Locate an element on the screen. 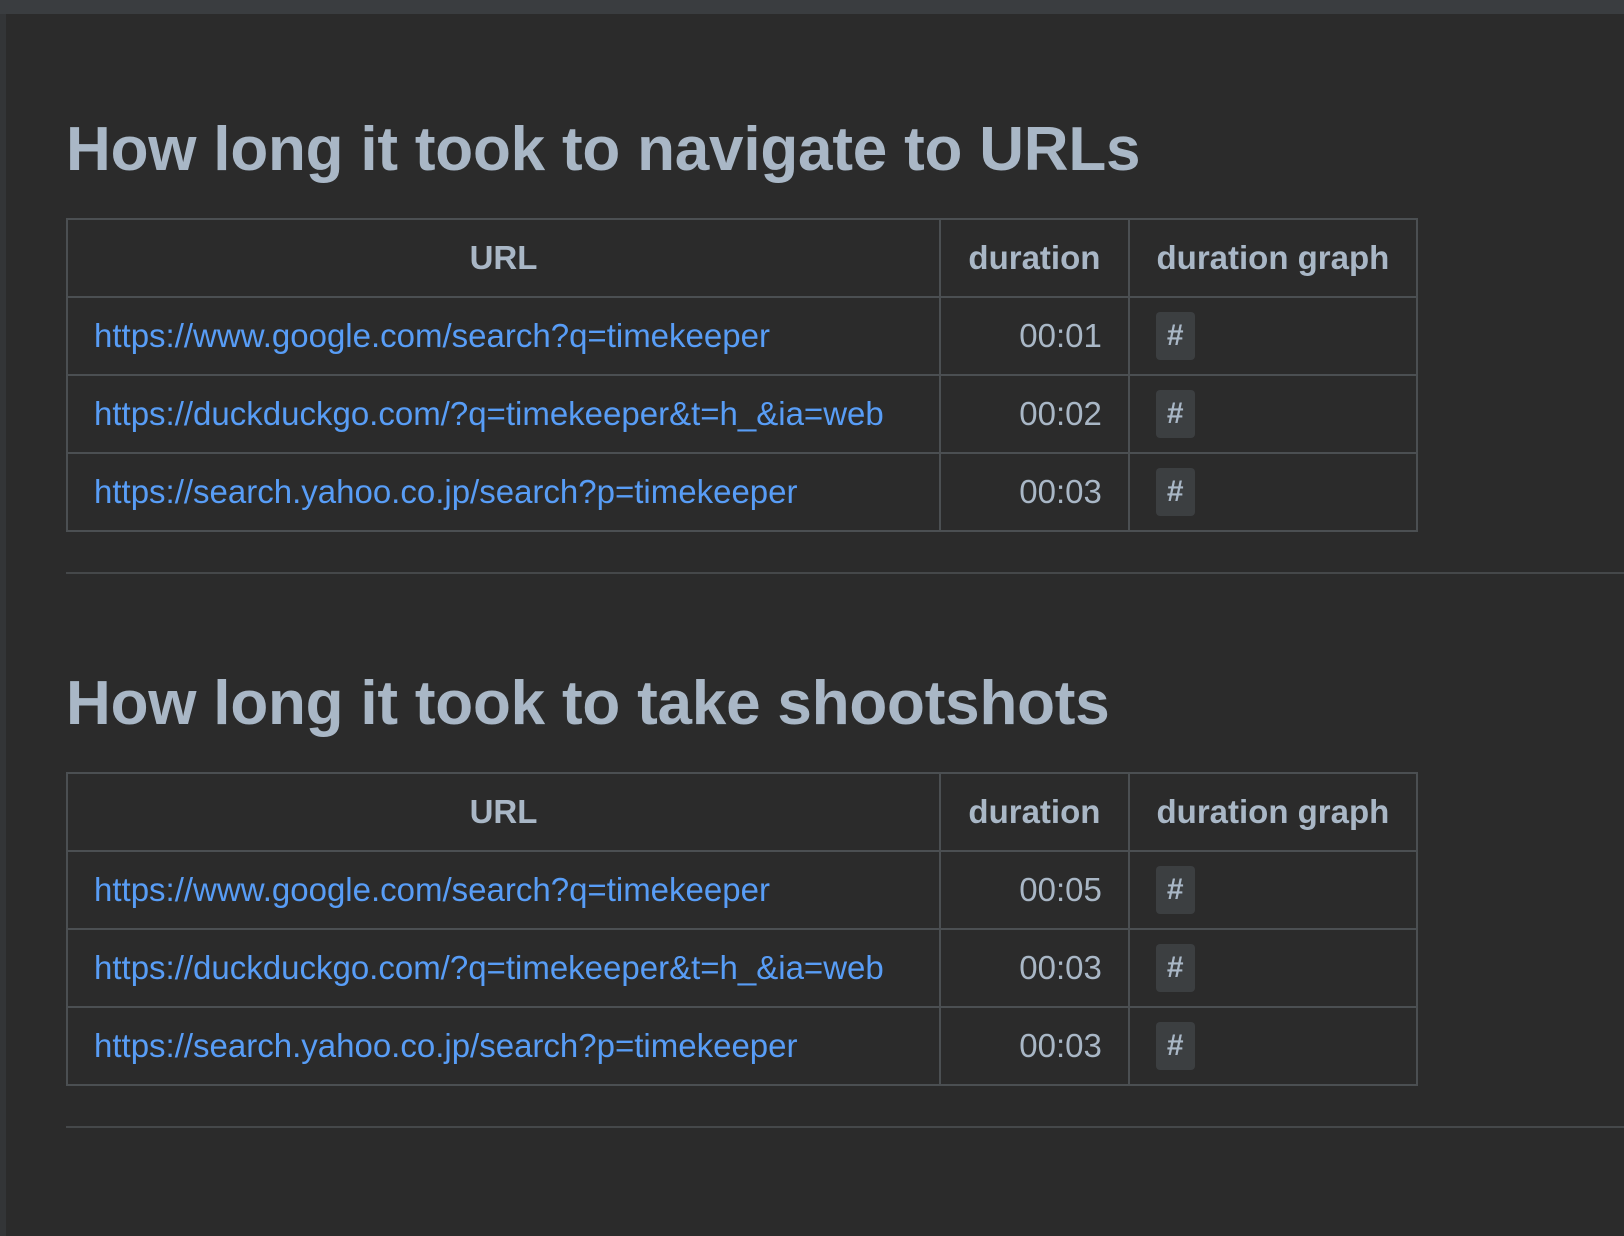 The width and height of the screenshot is (1624, 1236). duration-cell: 00:02 is located at coordinates (1034, 414).